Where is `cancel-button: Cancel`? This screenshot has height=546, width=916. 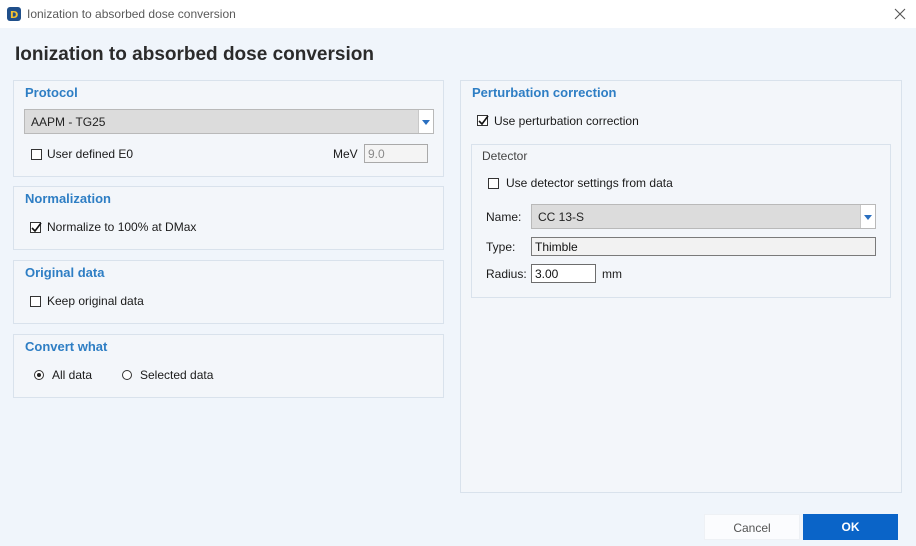 cancel-button: Cancel is located at coordinates (752, 527).